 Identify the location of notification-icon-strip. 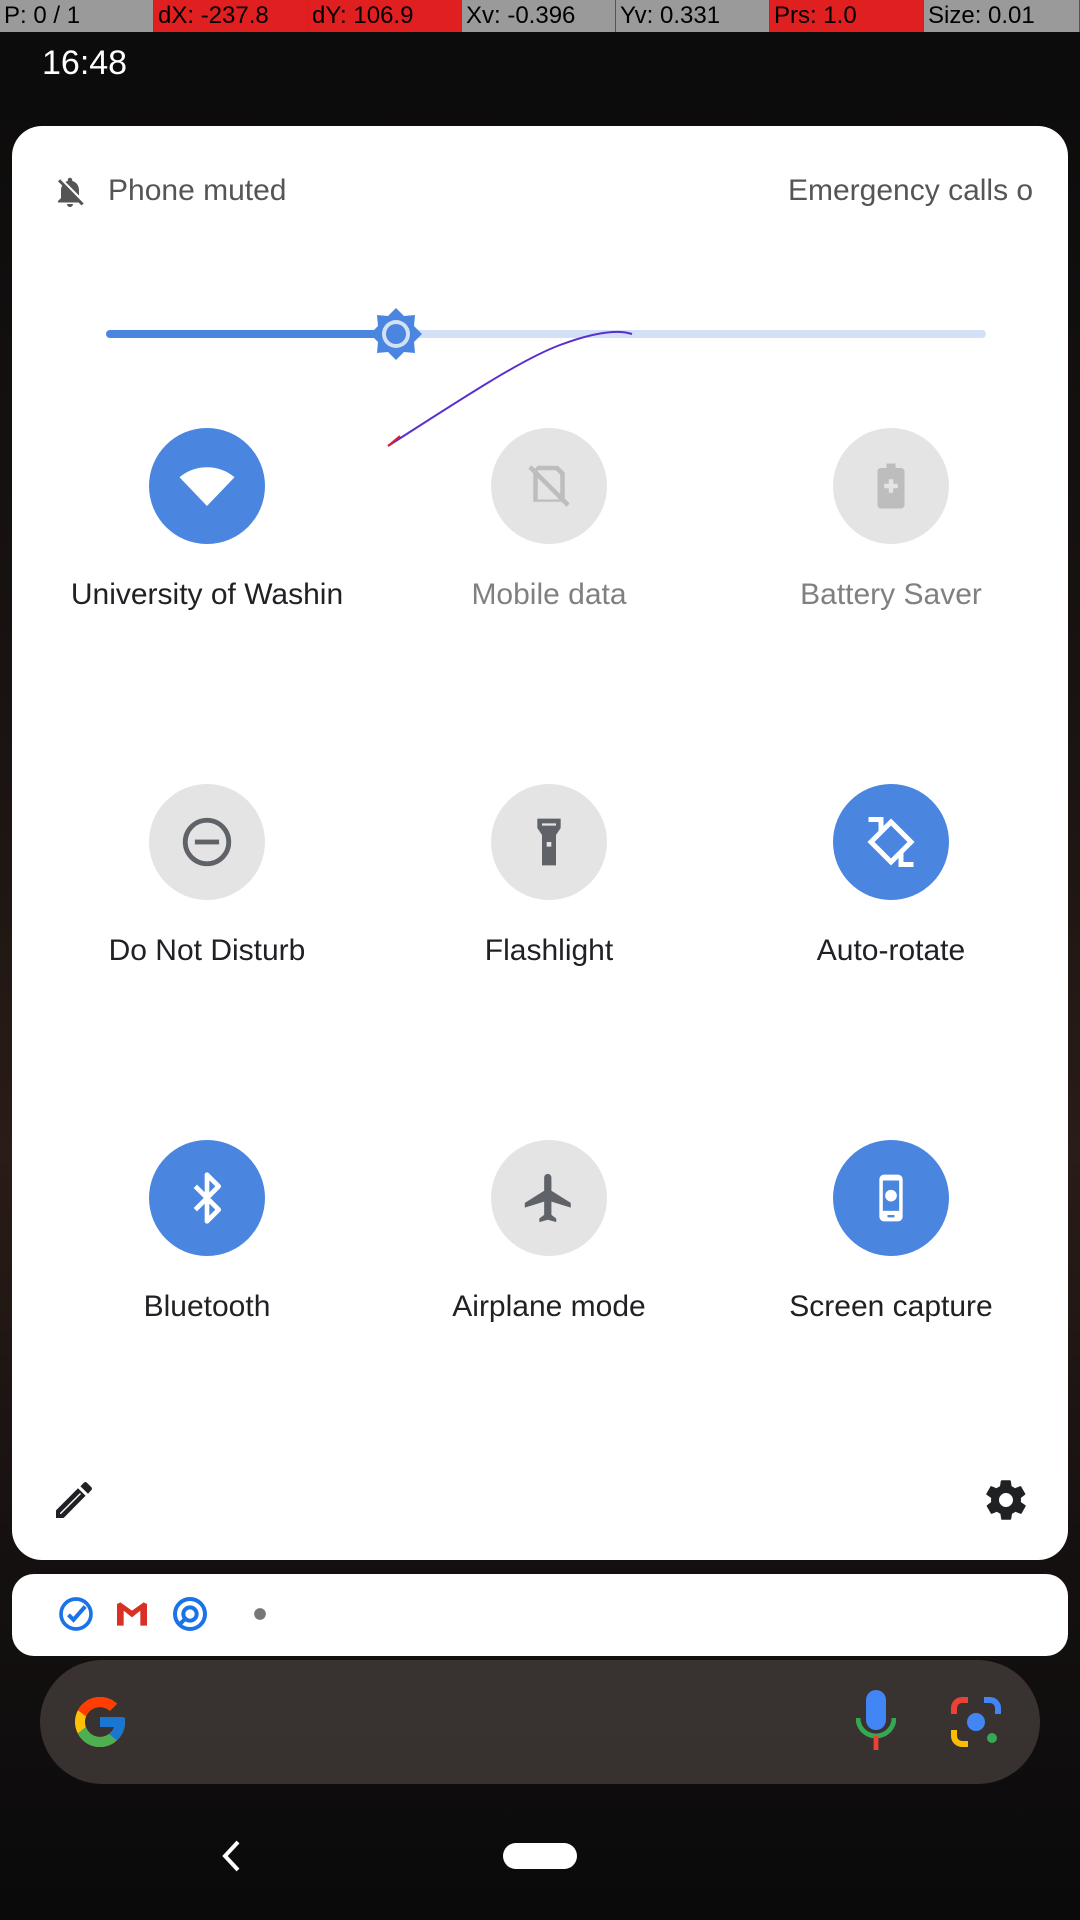
(540, 1615).